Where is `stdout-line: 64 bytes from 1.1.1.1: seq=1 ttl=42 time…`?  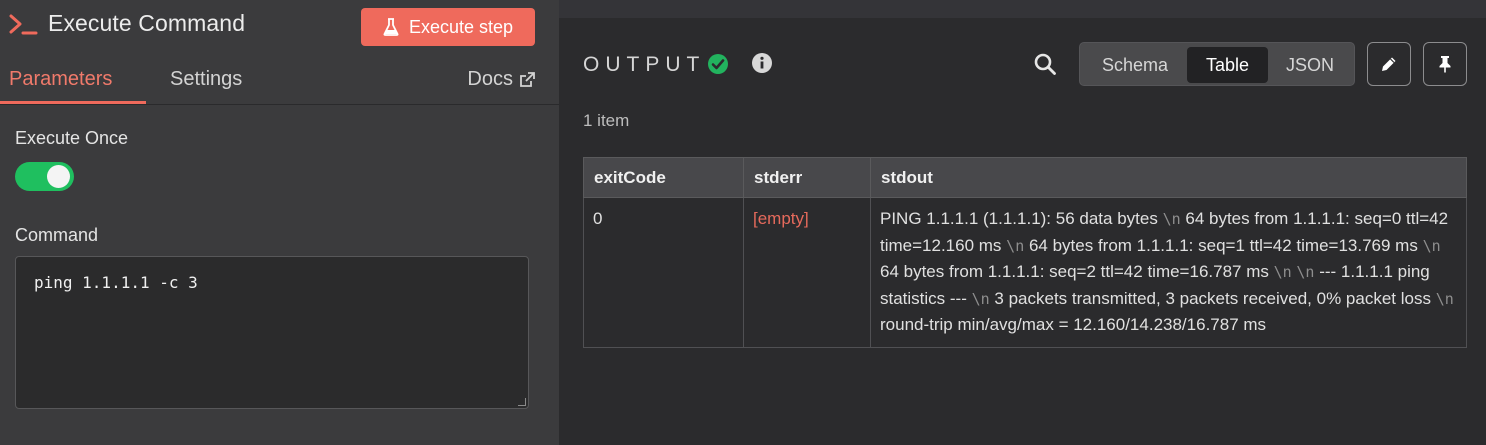 stdout-line: 64 bytes from 1.1.1.1: seq=1 ttl=42 time… is located at coordinates (1223, 245).